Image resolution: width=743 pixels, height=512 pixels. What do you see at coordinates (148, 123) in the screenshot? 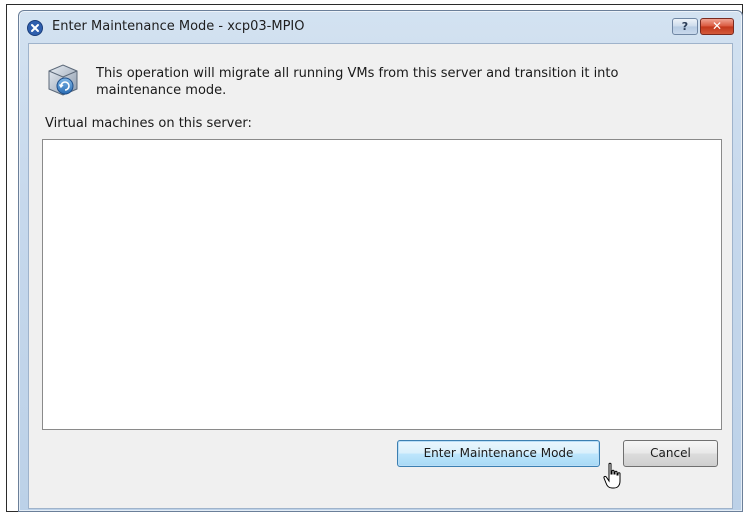
I see `vm-list-label: Virtual machines on this server:` at bounding box center [148, 123].